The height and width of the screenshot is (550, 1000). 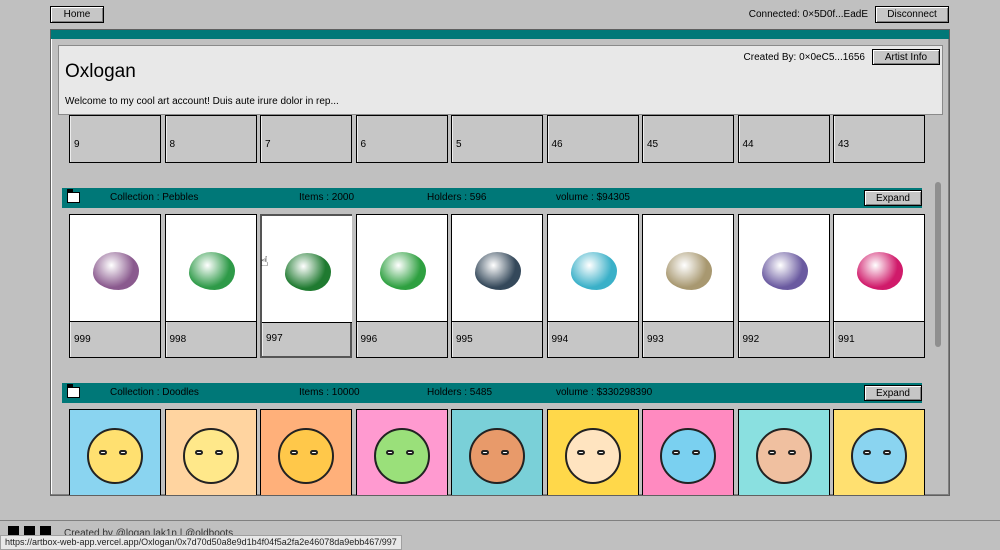 What do you see at coordinates (604, 392) in the screenshot?
I see `collection-volume-label: volume : $330298390` at bounding box center [604, 392].